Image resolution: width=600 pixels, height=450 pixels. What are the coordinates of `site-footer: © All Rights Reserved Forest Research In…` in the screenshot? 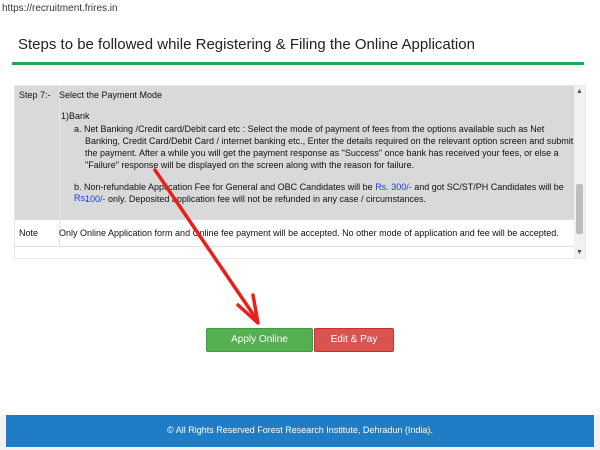 It's located at (300, 431).